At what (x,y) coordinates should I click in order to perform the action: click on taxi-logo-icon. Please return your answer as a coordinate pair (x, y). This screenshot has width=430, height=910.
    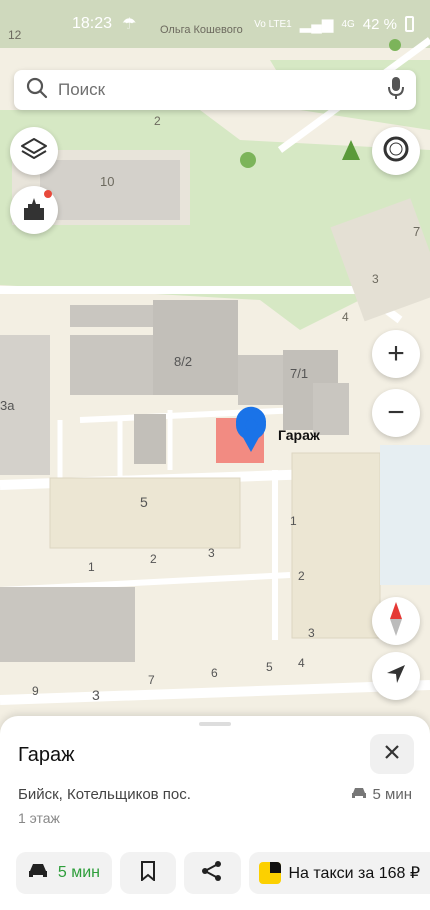
    Looking at the image, I should click on (269, 873).